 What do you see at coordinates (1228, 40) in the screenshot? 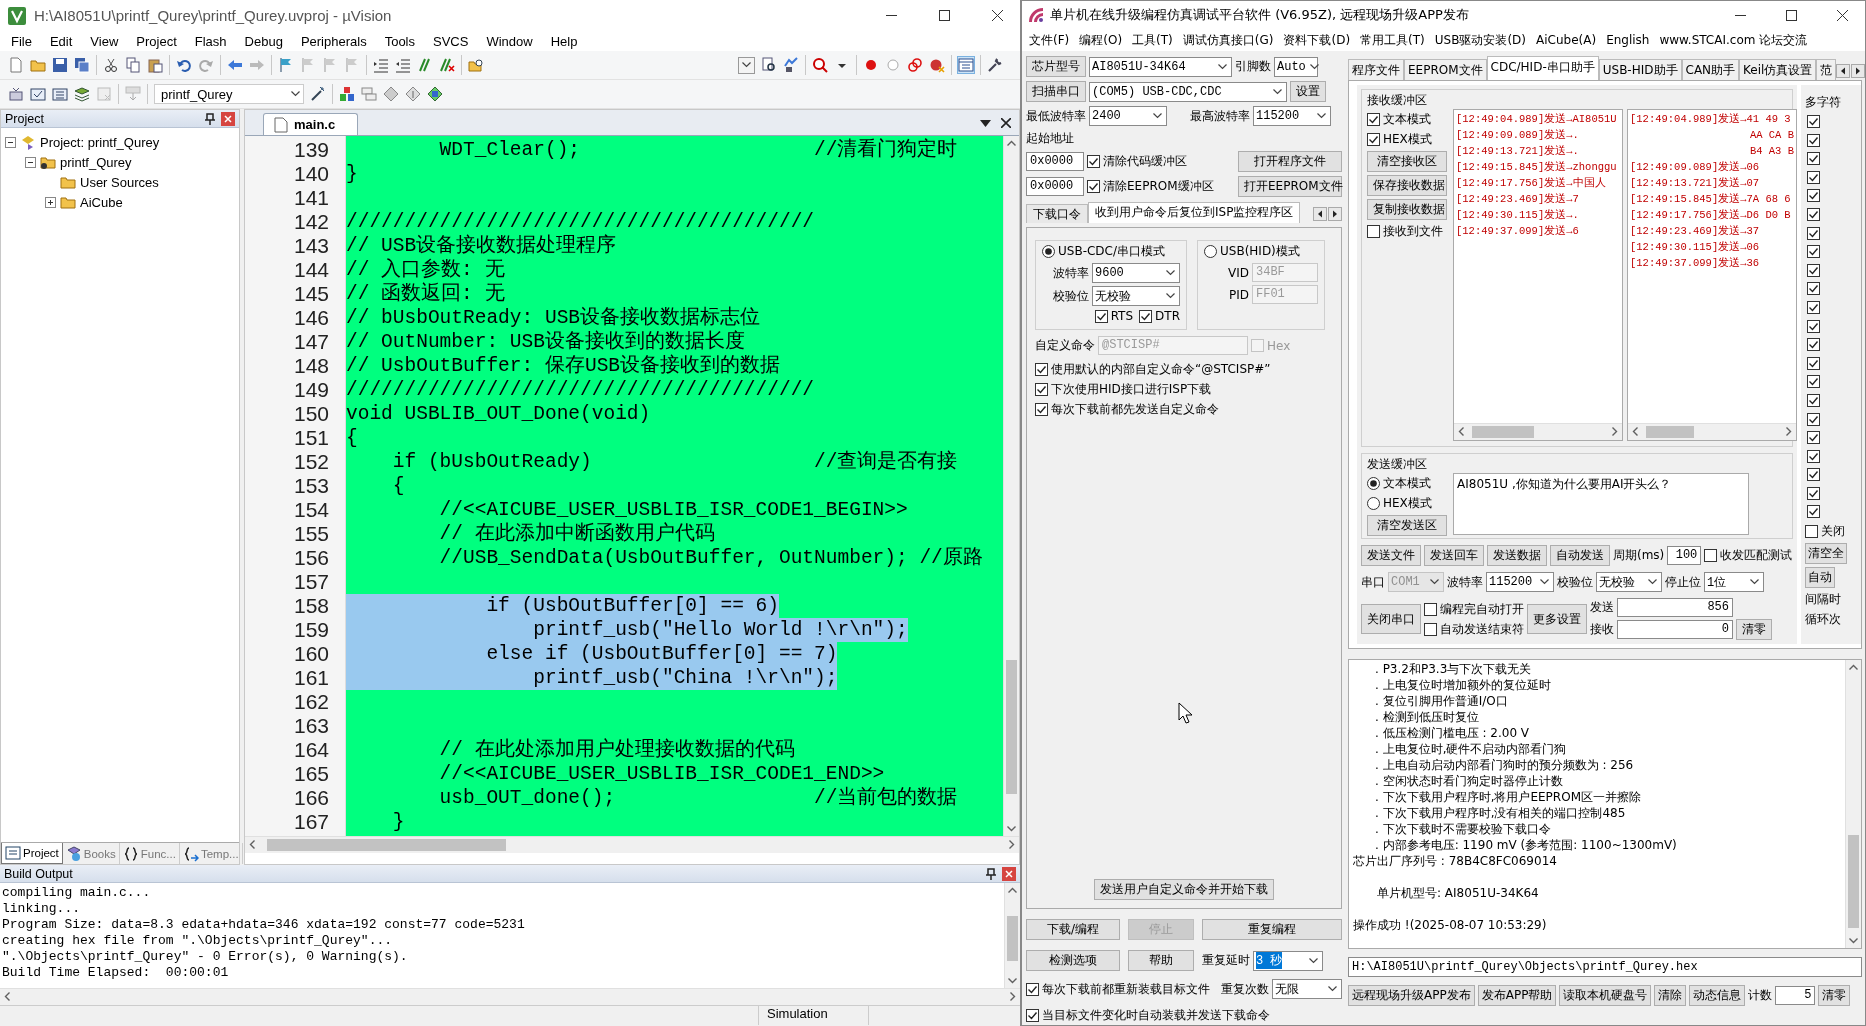
I see `menu-item: 调试仿真接口(G)` at bounding box center [1228, 40].